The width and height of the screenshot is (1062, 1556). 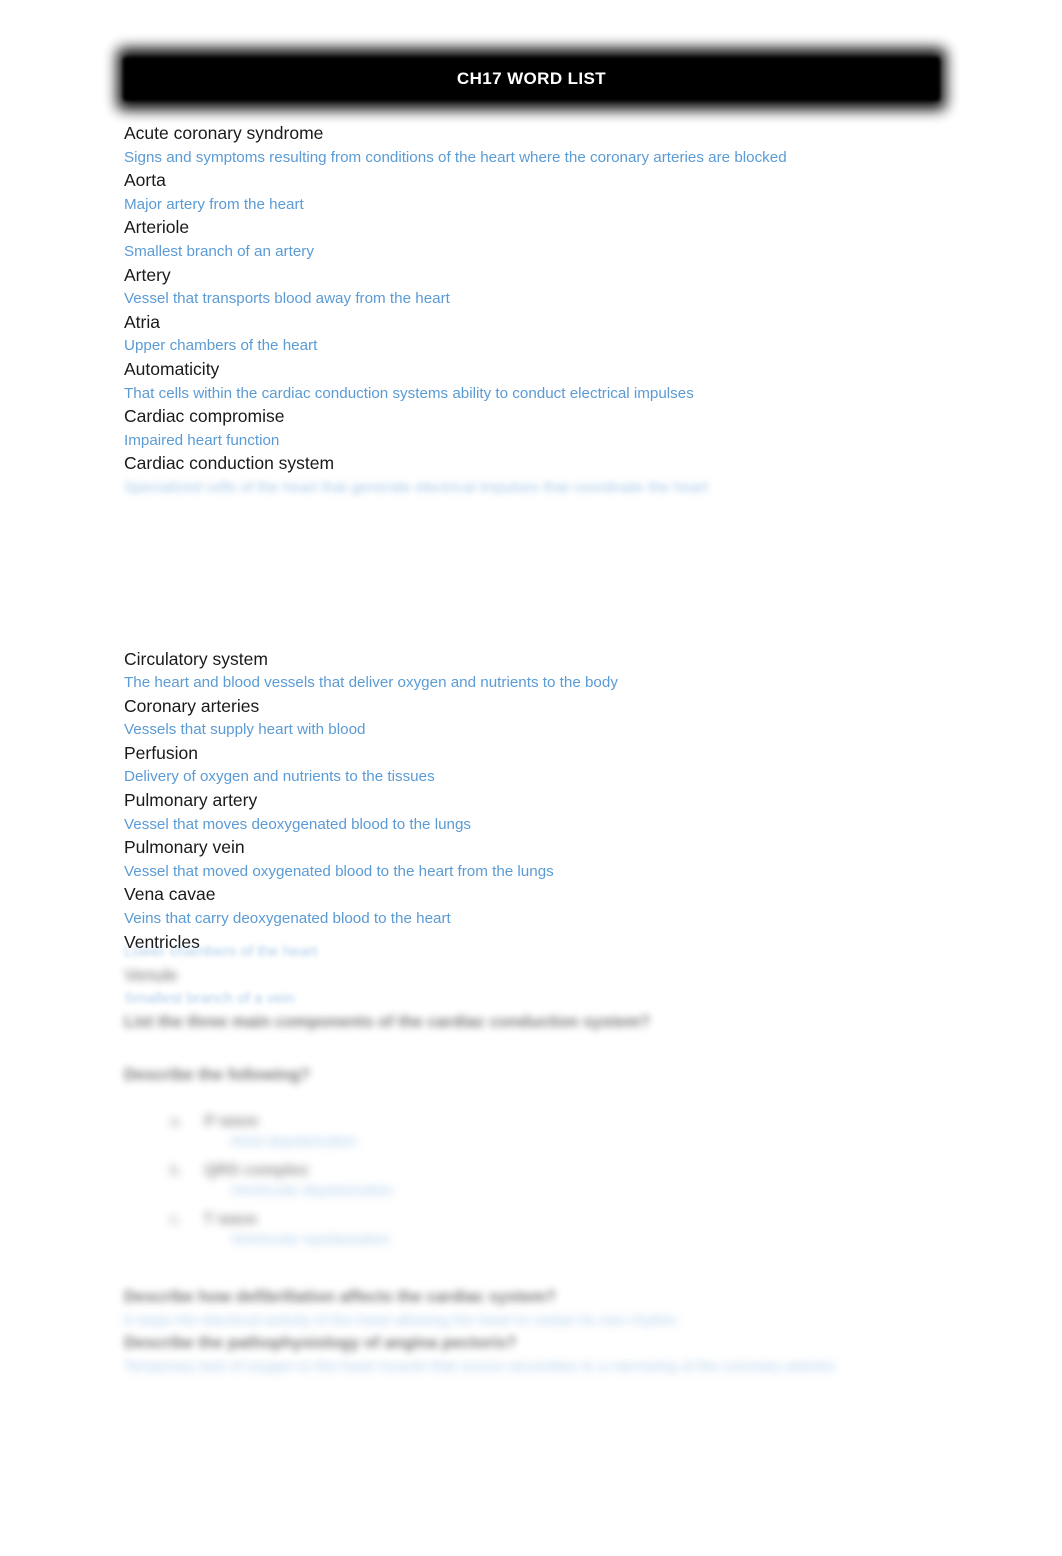 What do you see at coordinates (214, 204) in the screenshot?
I see `glossary-definition: Major artery from the heart` at bounding box center [214, 204].